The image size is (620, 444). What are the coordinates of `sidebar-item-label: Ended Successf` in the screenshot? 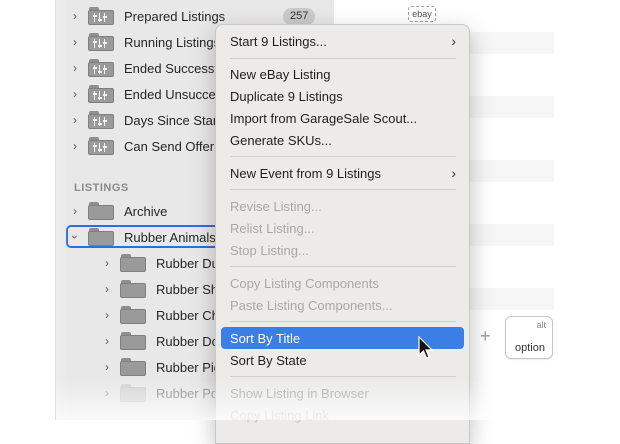 It's located at (171, 68).